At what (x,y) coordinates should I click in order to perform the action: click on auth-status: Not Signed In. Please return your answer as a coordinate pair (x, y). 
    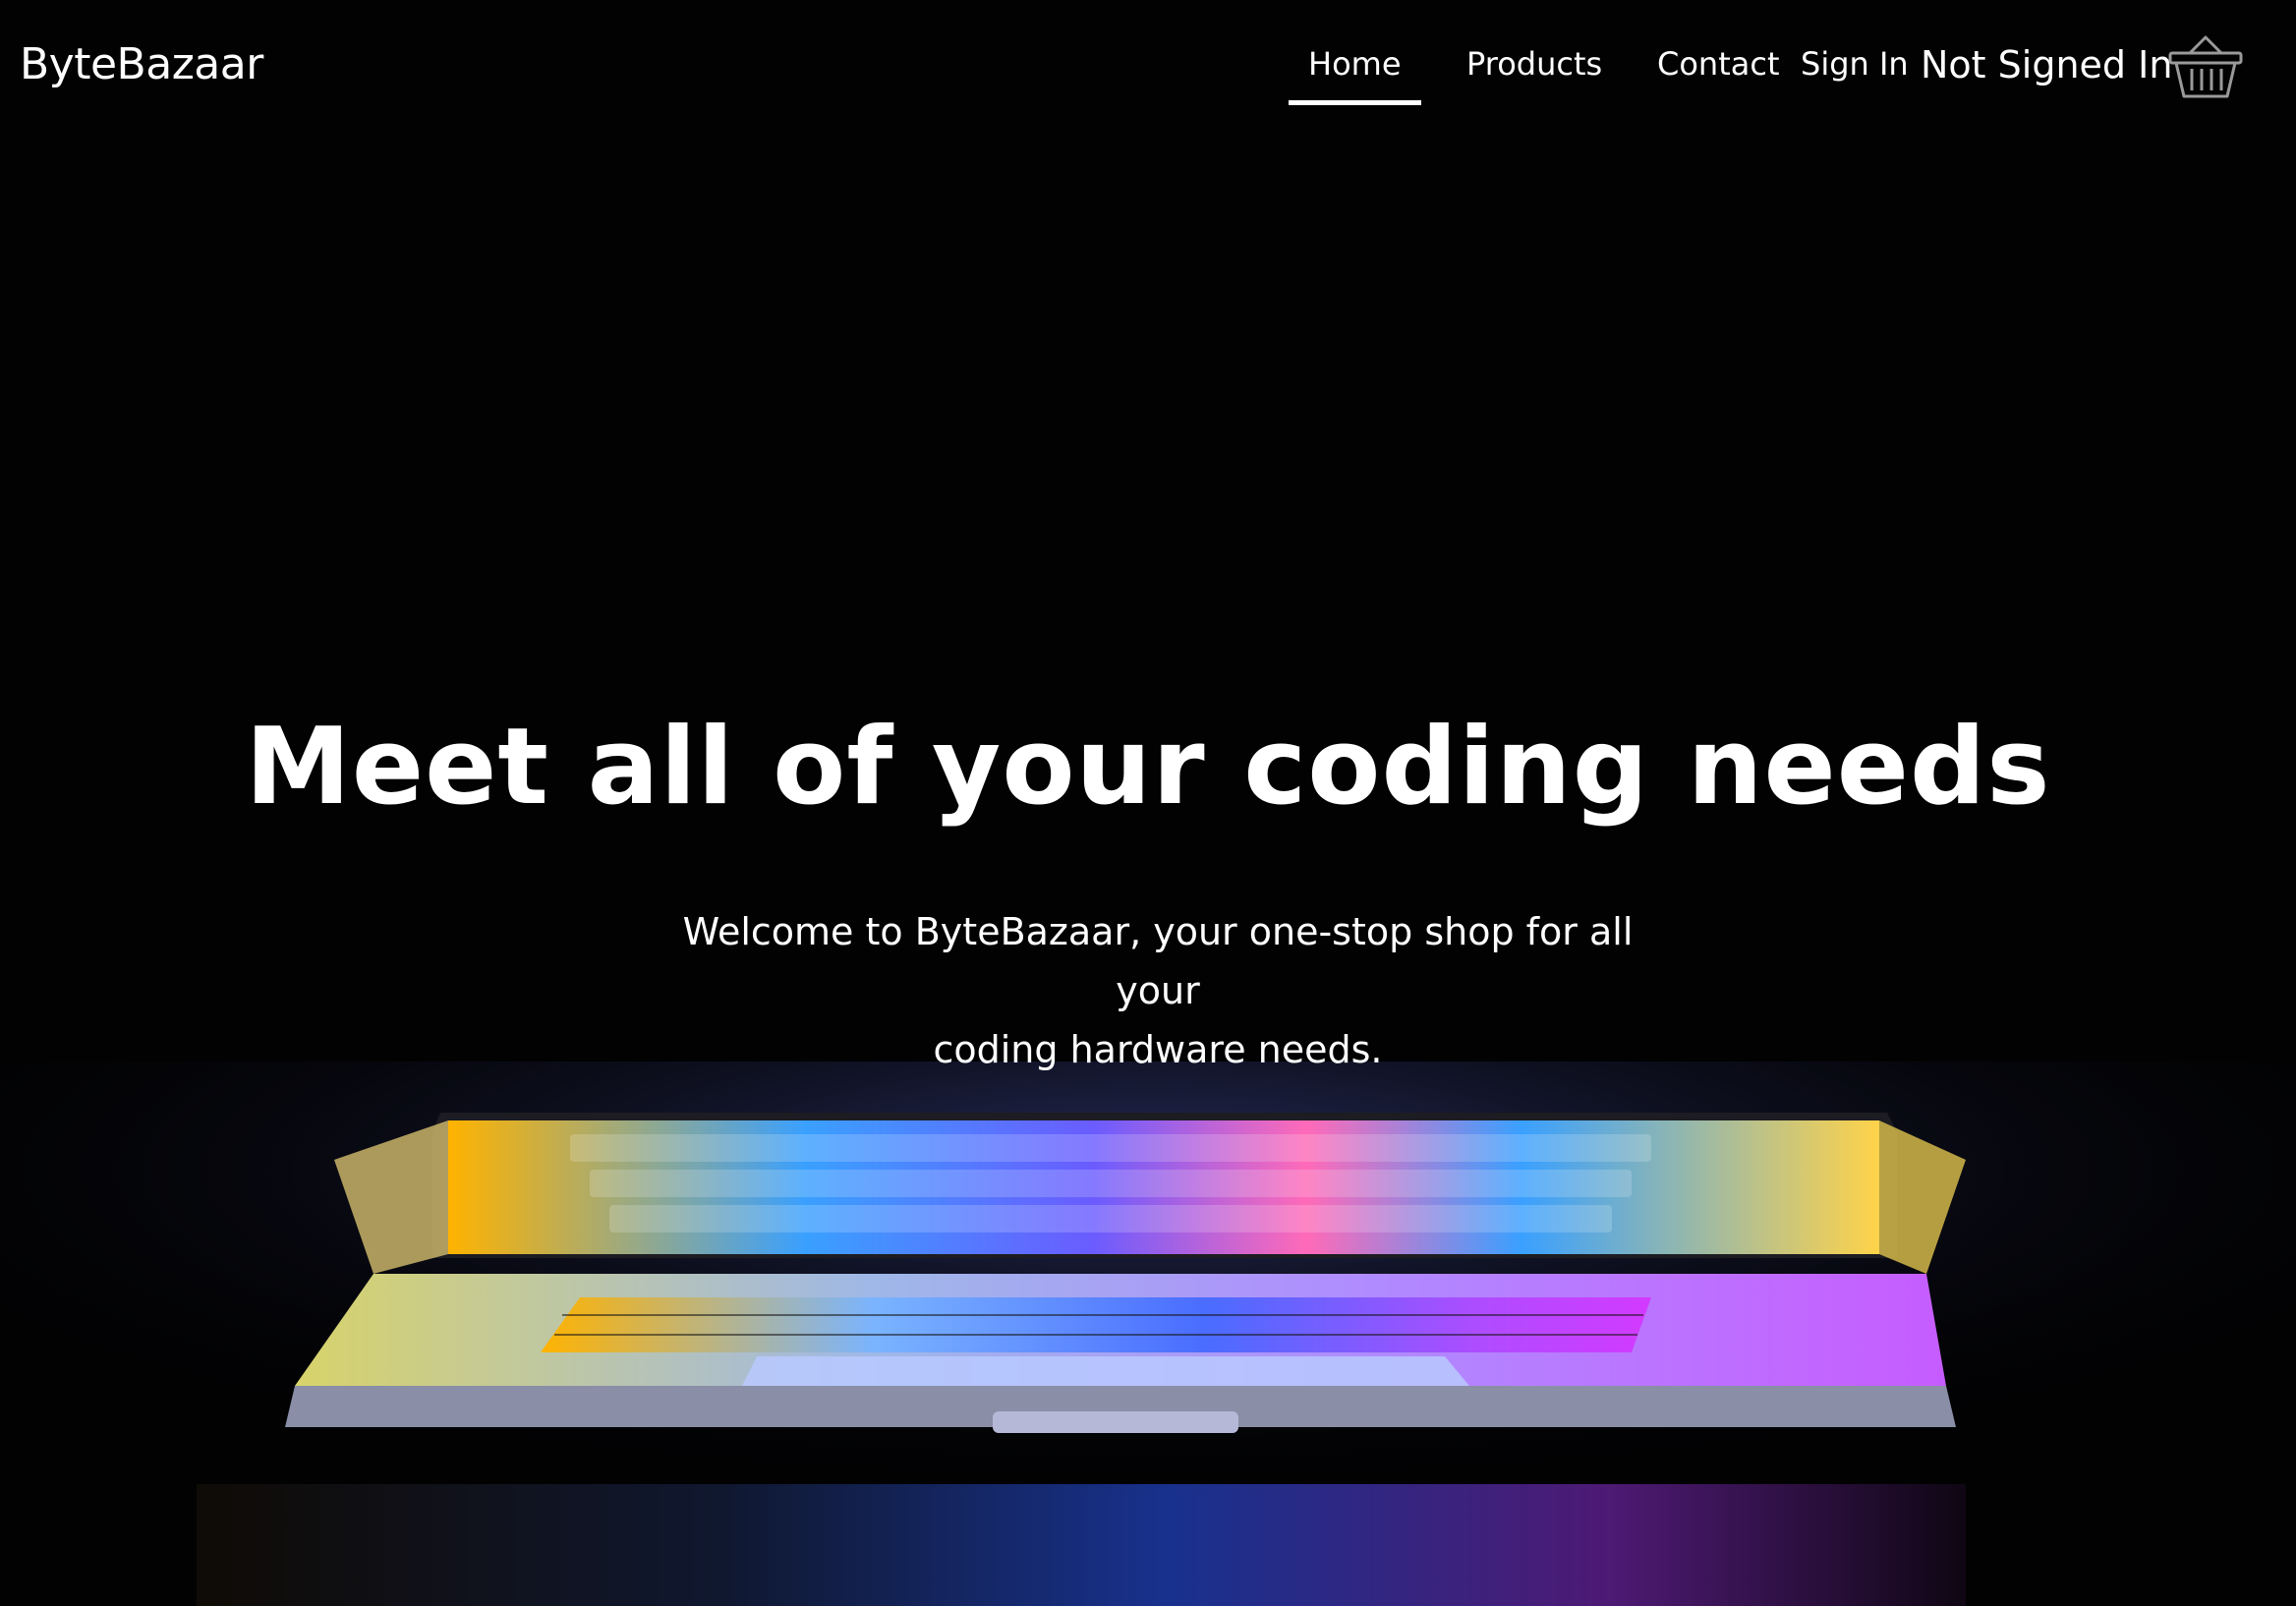
    Looking at the image, I should click on (2047, 65).